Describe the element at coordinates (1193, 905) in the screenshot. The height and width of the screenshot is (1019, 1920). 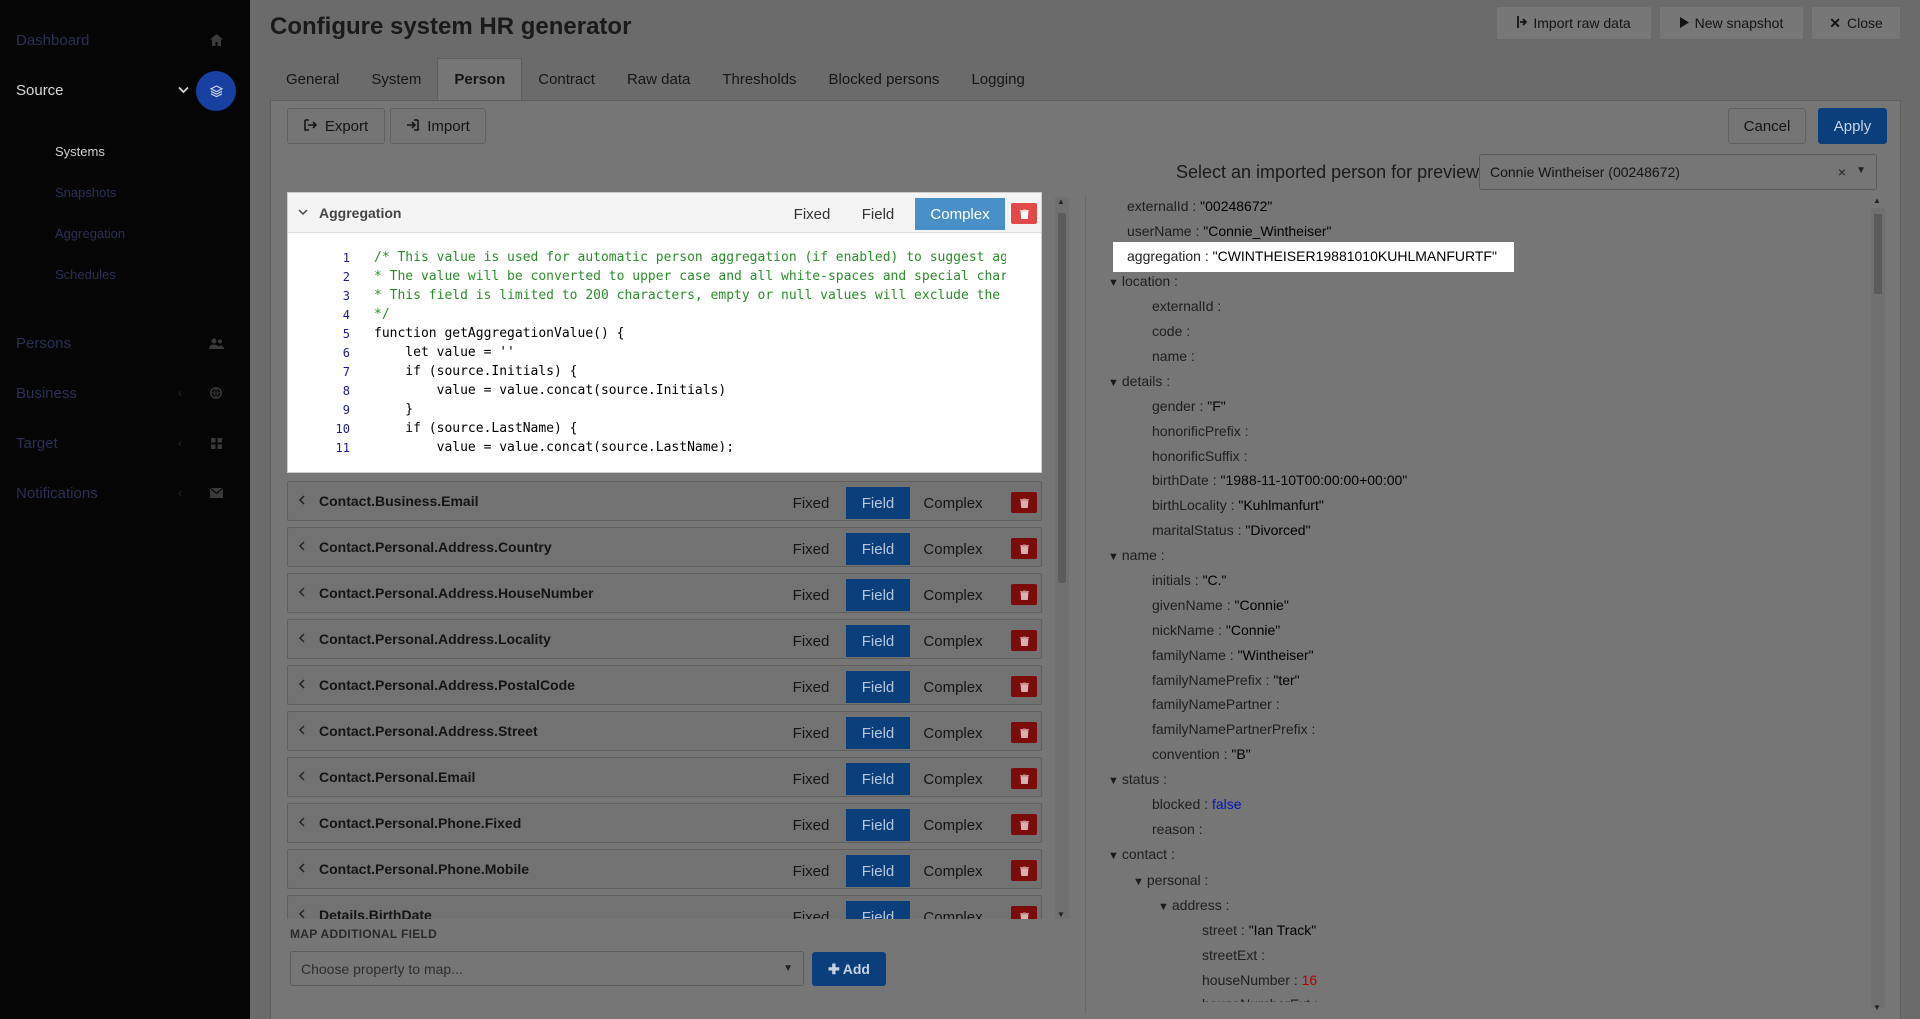
I see `tree-group-node: ▼ address :` at that location.